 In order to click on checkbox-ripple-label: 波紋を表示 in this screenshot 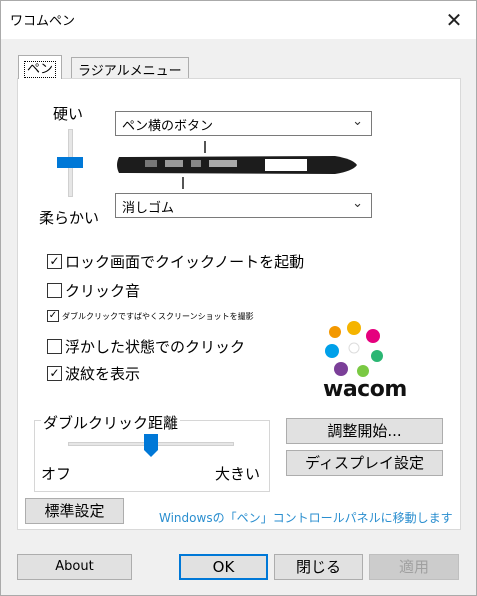, I will do `click(103, 374)`.